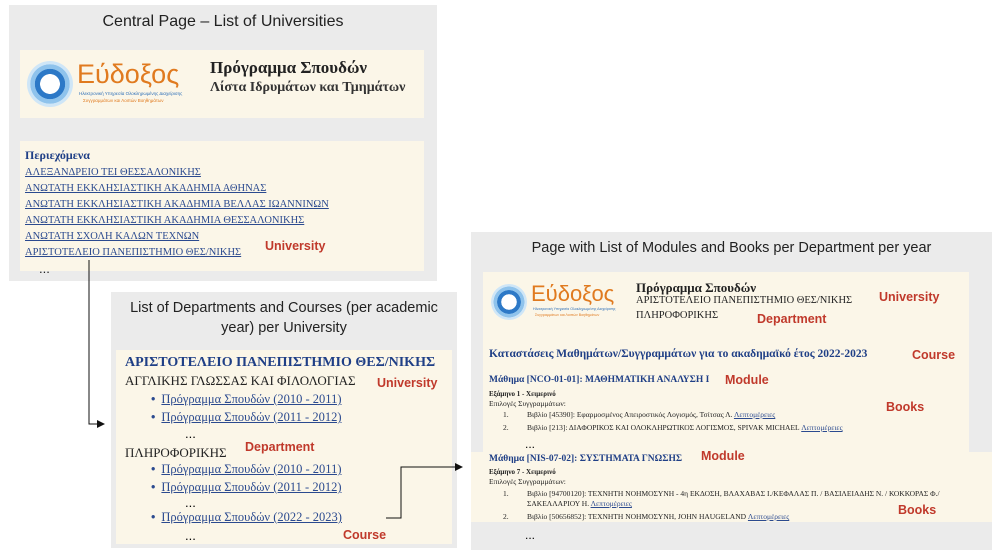  Describe the element at coordinates (96, 344) in the screenshot. I see `arrow-university-to-departments` at that location.